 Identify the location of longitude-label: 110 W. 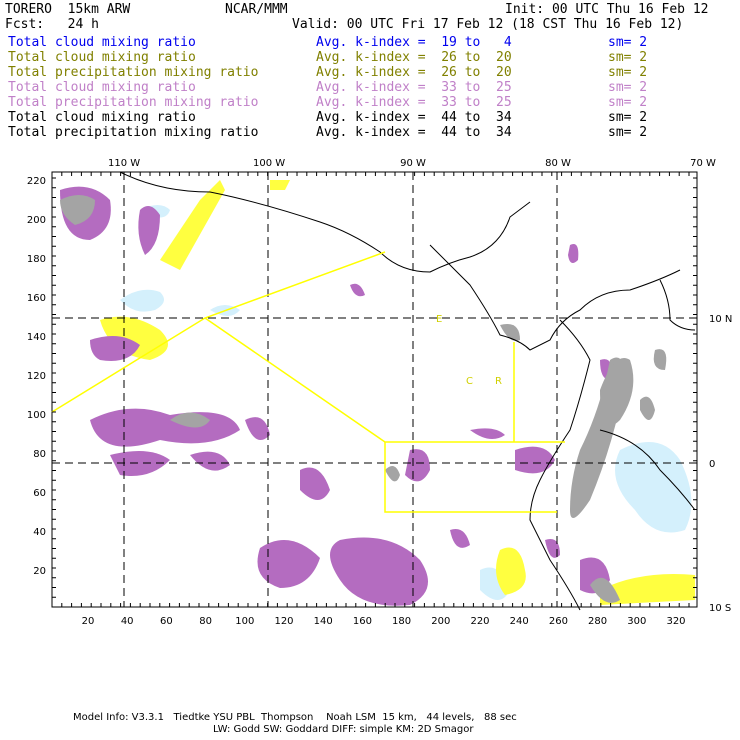
(124, 163).